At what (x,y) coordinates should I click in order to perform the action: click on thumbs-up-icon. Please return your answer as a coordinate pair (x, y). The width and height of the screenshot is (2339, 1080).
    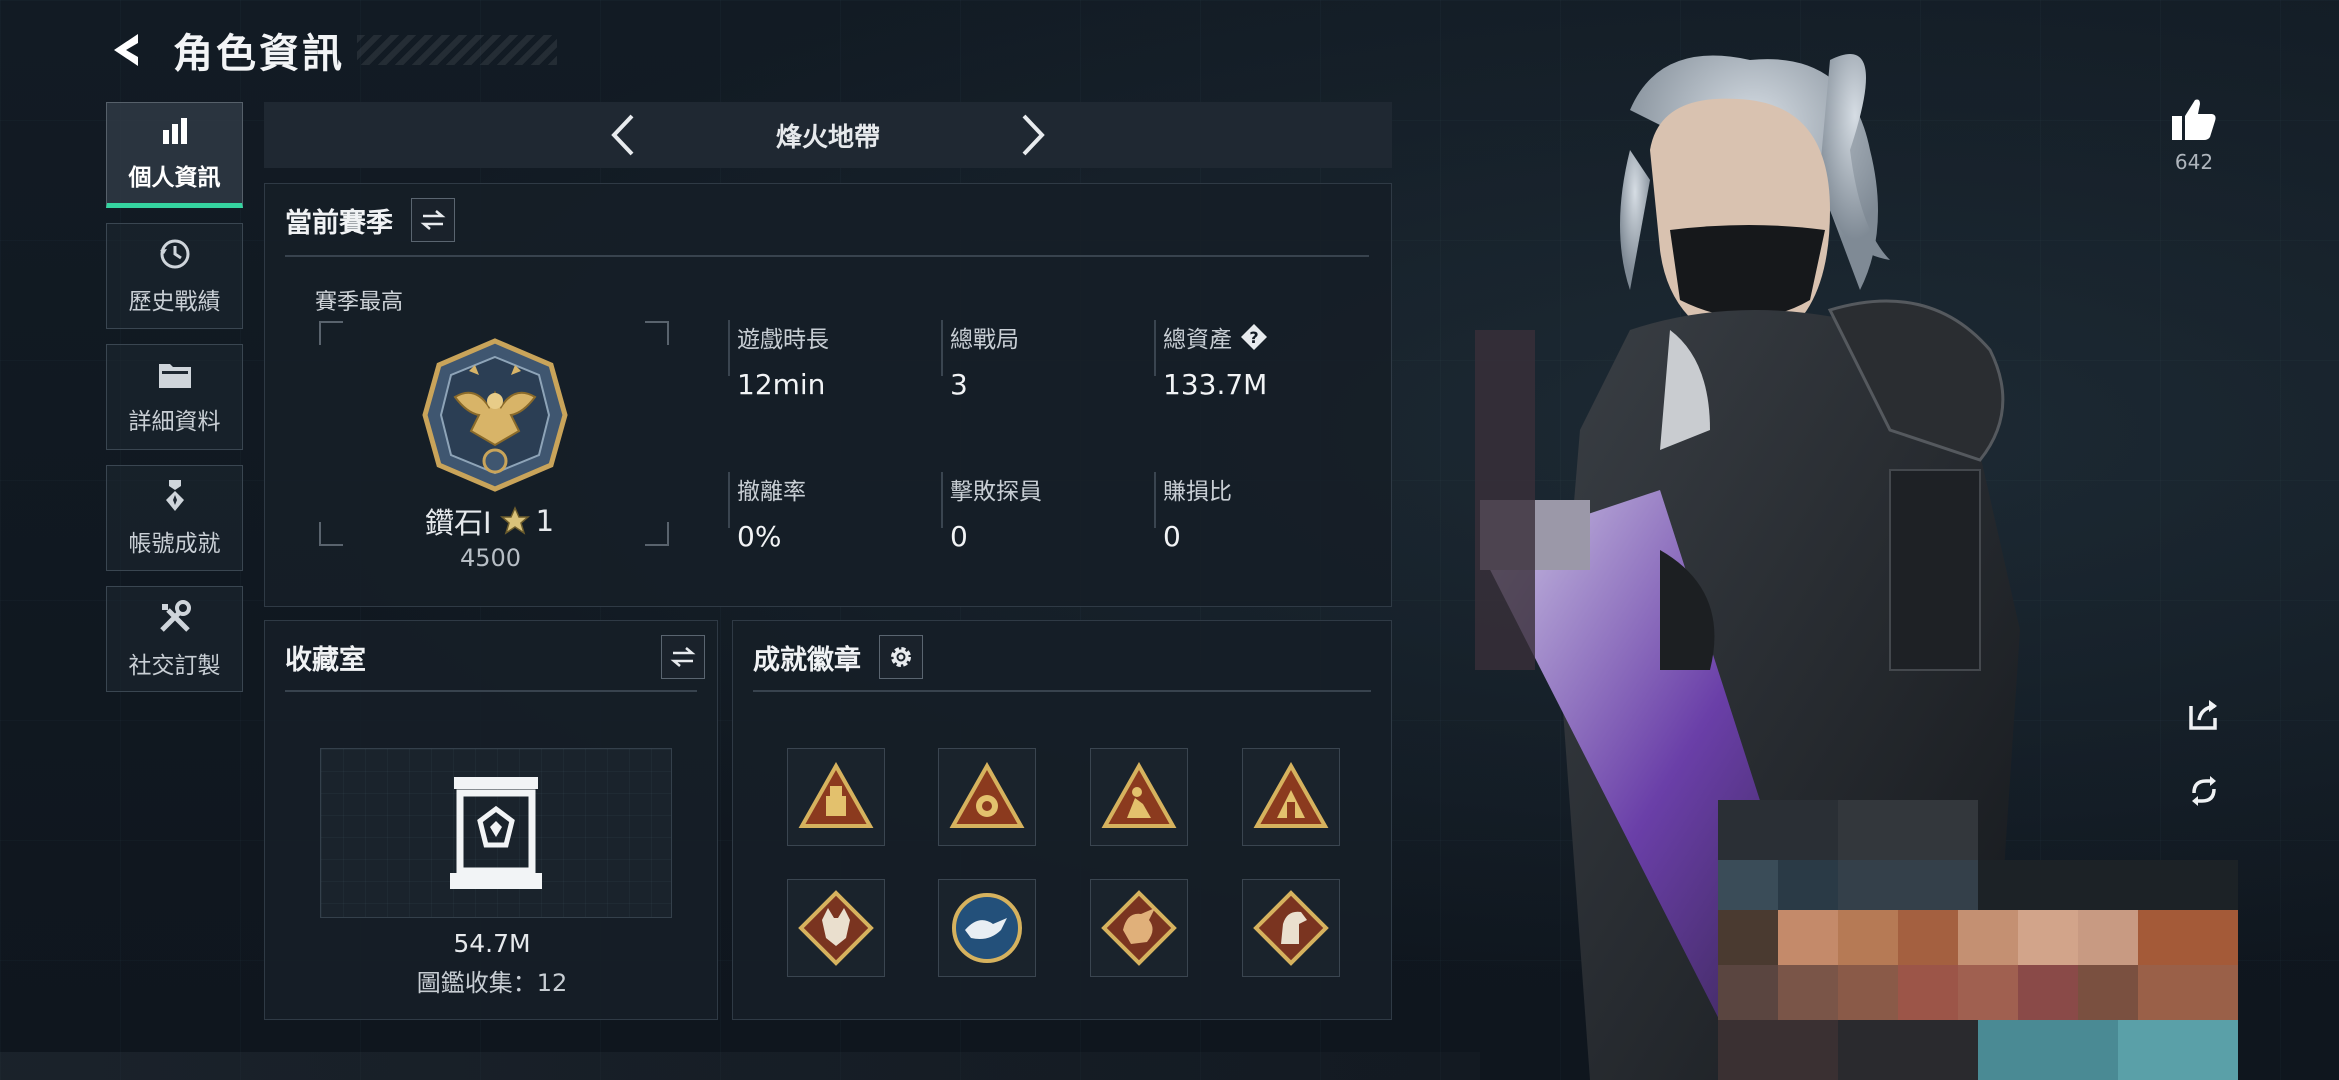
    Looking at the image, I should click on (2194, 119).